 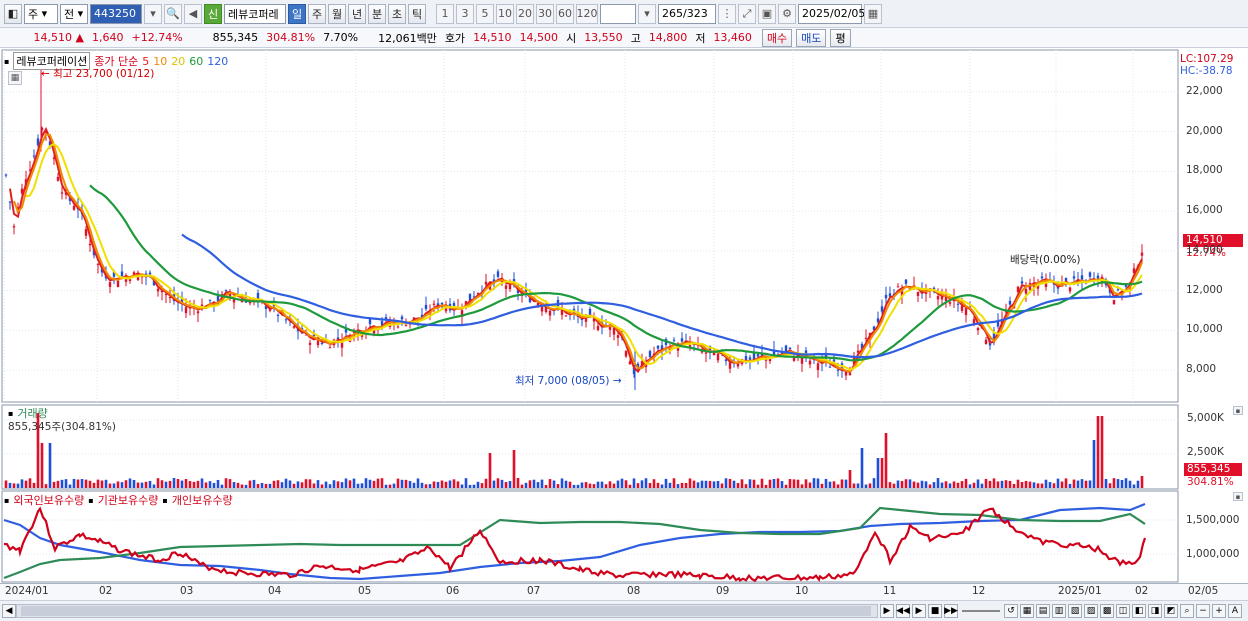 I want to click on holder-menu-icon: ▪, so click(x=6, y=500).